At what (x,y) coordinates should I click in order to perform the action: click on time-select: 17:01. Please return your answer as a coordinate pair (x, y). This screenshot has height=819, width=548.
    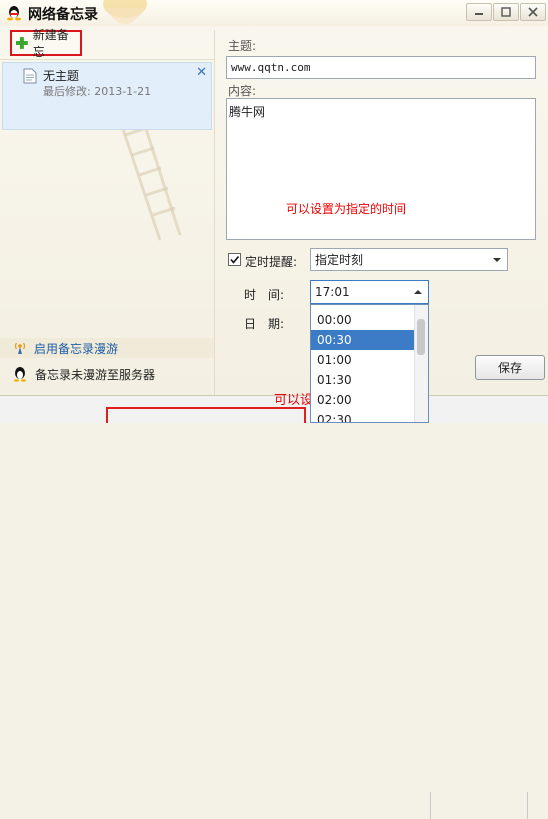
    Looking at the image, I should click on (369, 292).